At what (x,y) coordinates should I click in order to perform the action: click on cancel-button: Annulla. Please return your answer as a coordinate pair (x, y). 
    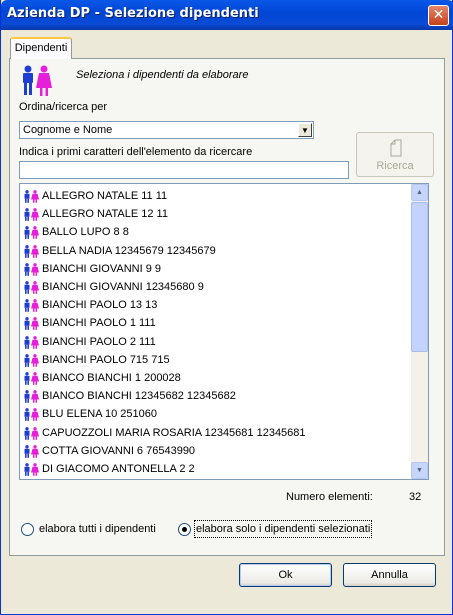
    Looking at the image, I should click on (389, 575).